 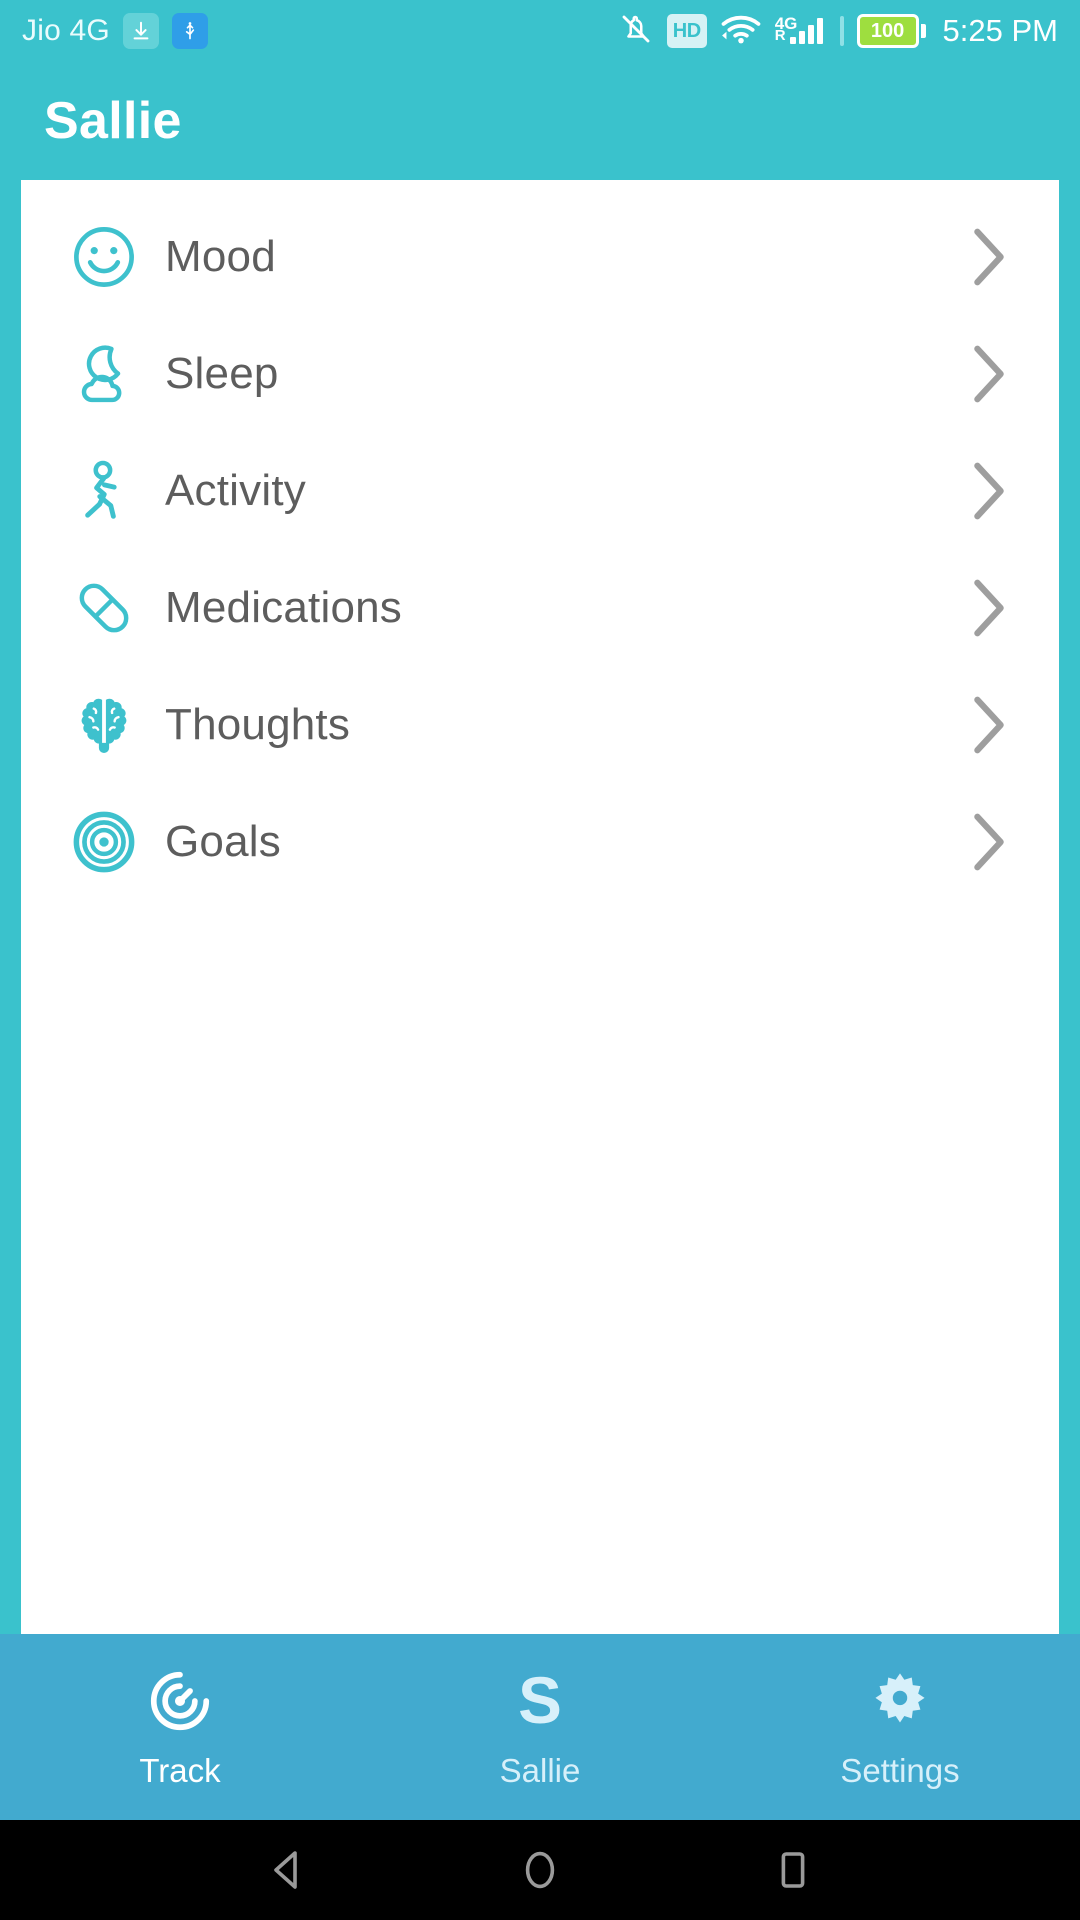 What do you see at coordinates (104, 608) in the screenshot?
I see `pill-capsule-icon` at bounding box center [104, 608].